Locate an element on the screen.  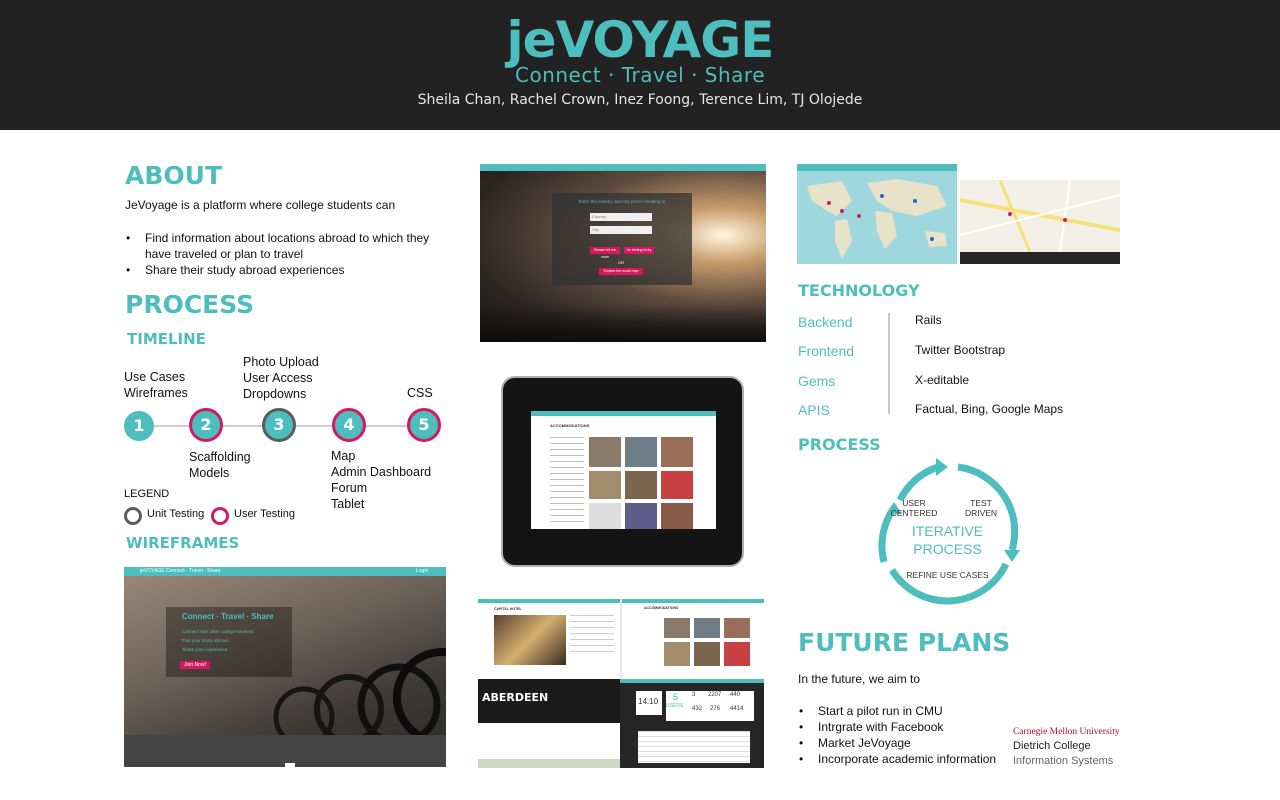
hero-shadow is located at coordinates (623, 323).